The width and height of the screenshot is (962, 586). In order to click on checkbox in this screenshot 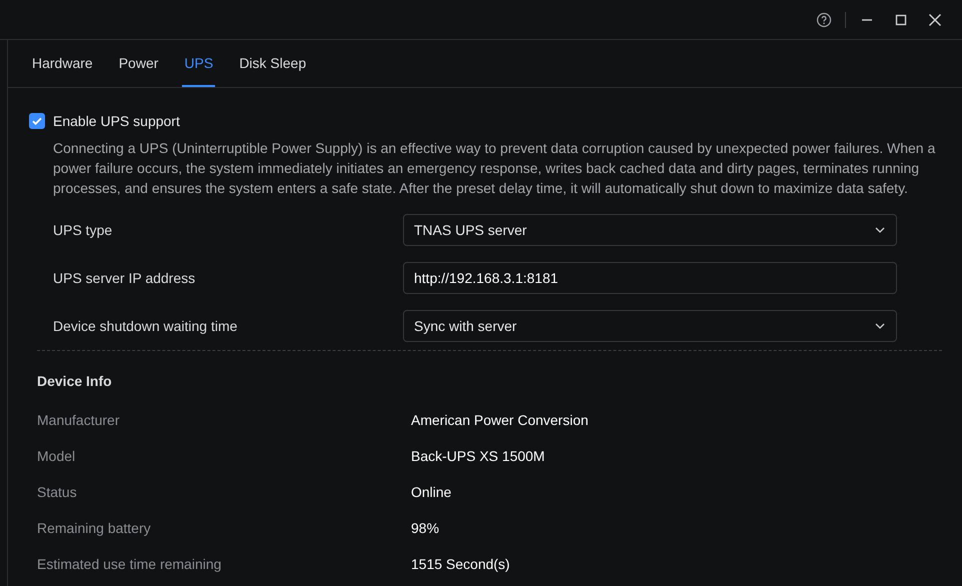, I will do `click(37, 121)`.